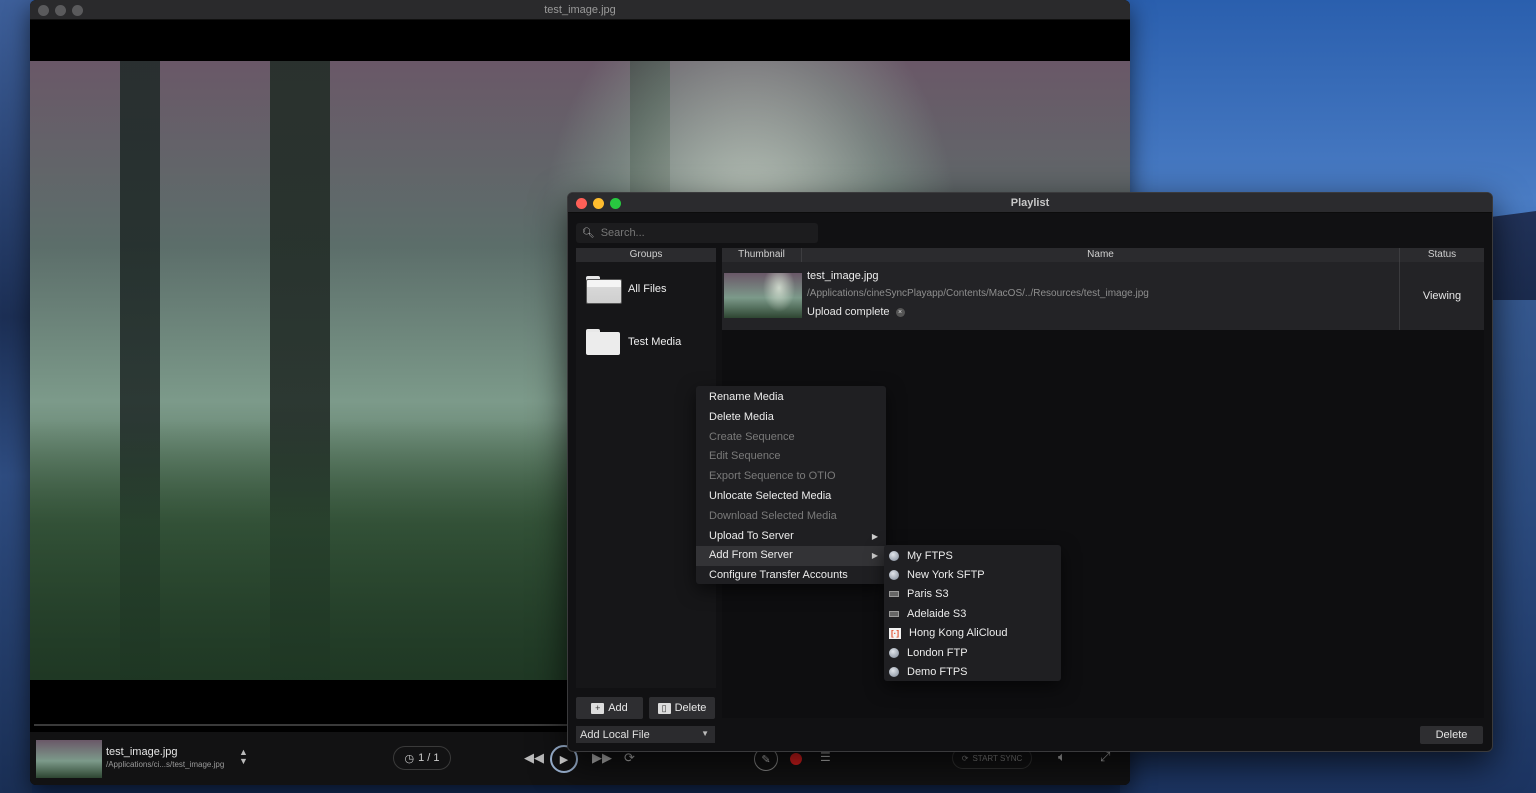  I want to click on server-item-paris-s3: Paris S3, so click(972, 594).